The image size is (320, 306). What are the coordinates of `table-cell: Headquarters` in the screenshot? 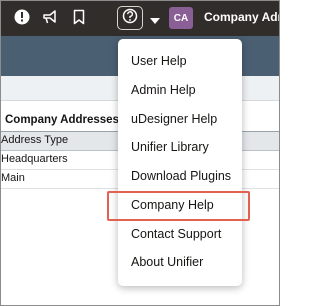 It's located at (34, 159).